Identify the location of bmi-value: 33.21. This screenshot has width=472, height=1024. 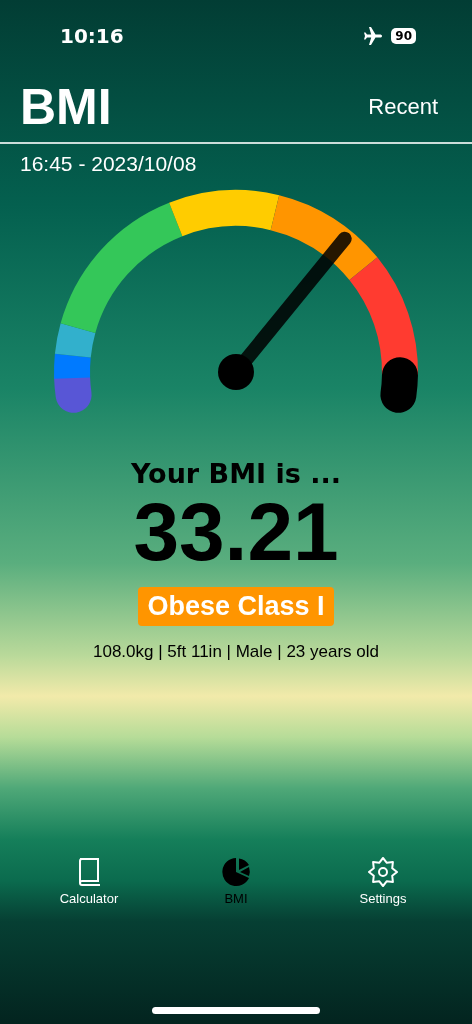
(236, 532).